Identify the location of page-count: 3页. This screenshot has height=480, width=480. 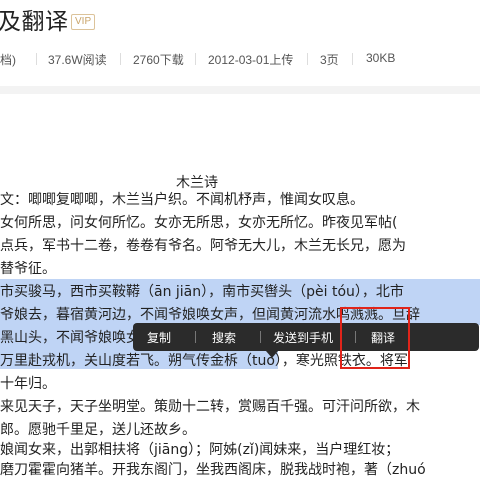
(329, 60).